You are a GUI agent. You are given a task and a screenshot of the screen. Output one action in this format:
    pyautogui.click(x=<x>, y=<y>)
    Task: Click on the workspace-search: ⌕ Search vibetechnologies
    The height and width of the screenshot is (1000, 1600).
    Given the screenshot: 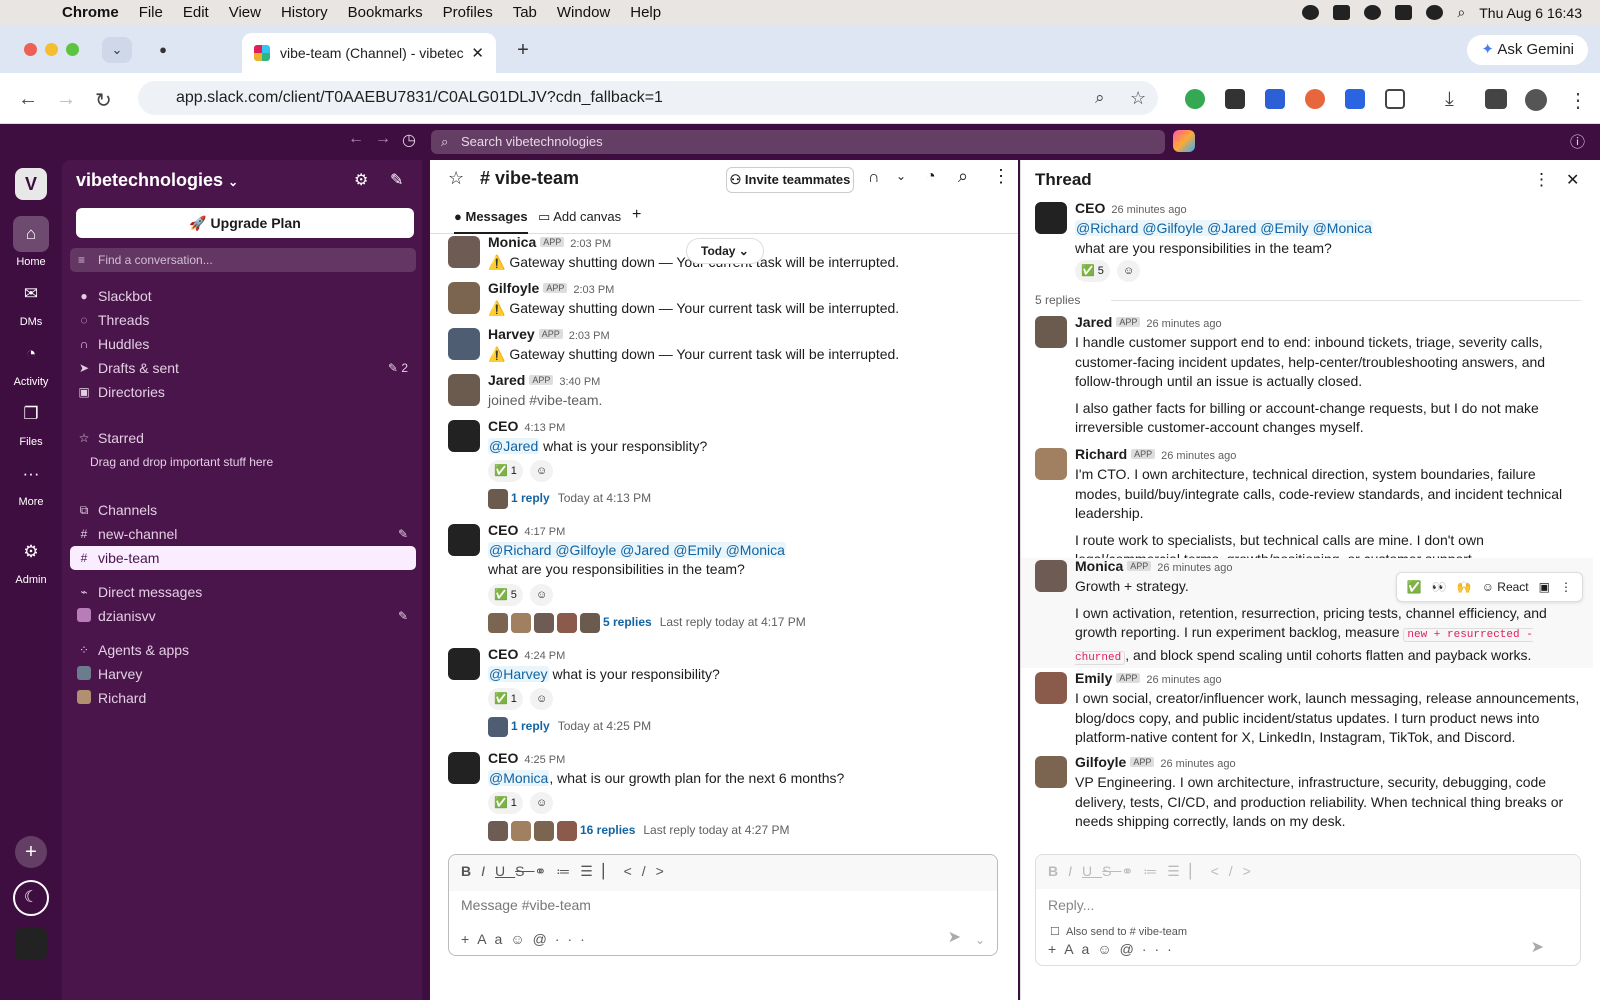 What is the action you would take?
    pyautogui.click(x=798, y=142)
    